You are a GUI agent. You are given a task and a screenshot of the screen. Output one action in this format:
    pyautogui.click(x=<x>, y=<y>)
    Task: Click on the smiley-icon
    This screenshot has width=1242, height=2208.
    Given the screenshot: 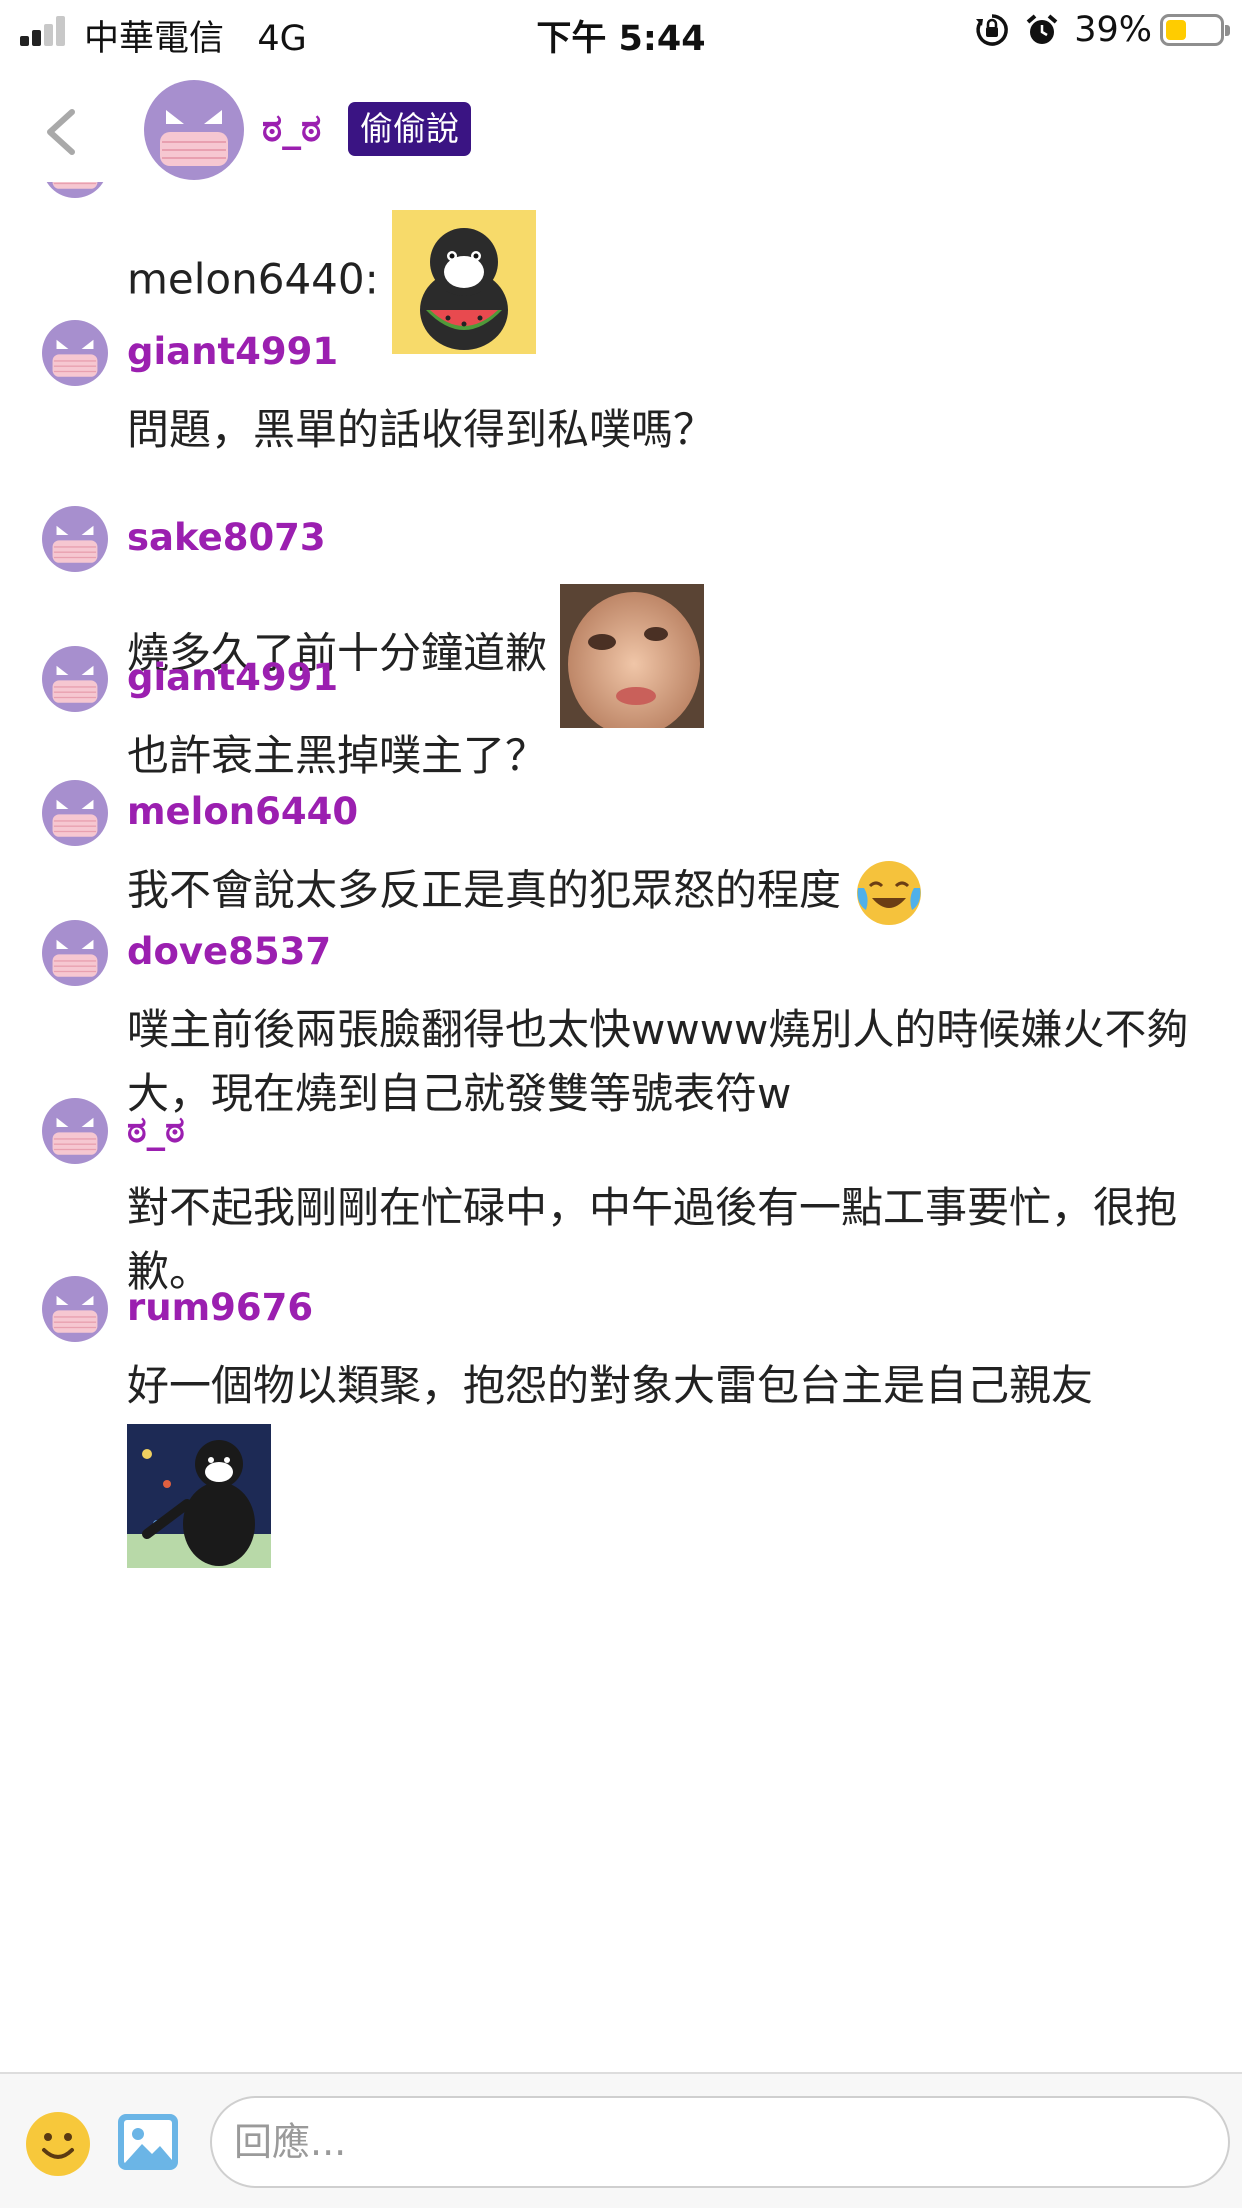 What is the action you would take?
    pyautogui.click(x=58, y=2144)
    